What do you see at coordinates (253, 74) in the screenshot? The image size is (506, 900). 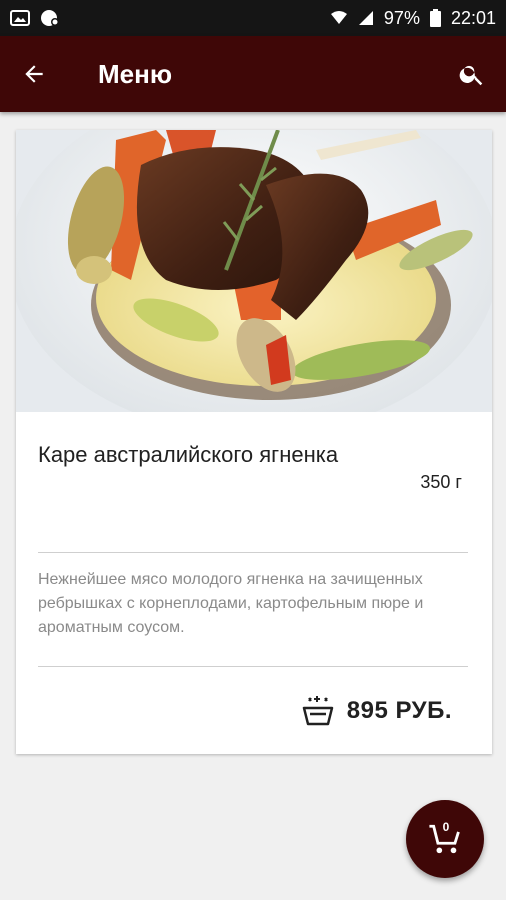 I see `app-bar: Меню` at bounding box center [253, 74].